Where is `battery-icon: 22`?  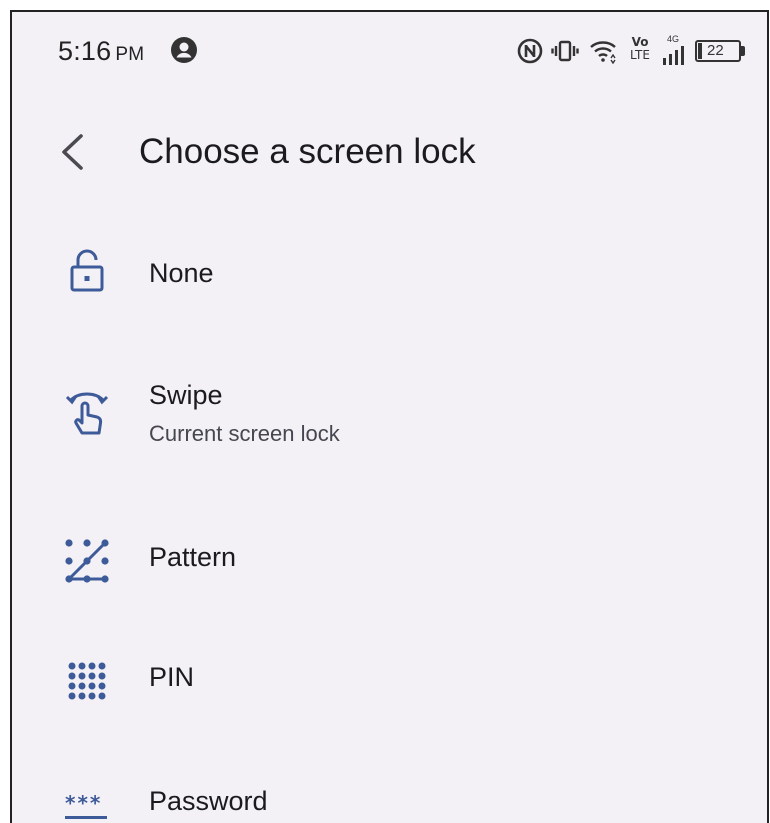 battery-icon: 22 is located at coordinates (722, 52).